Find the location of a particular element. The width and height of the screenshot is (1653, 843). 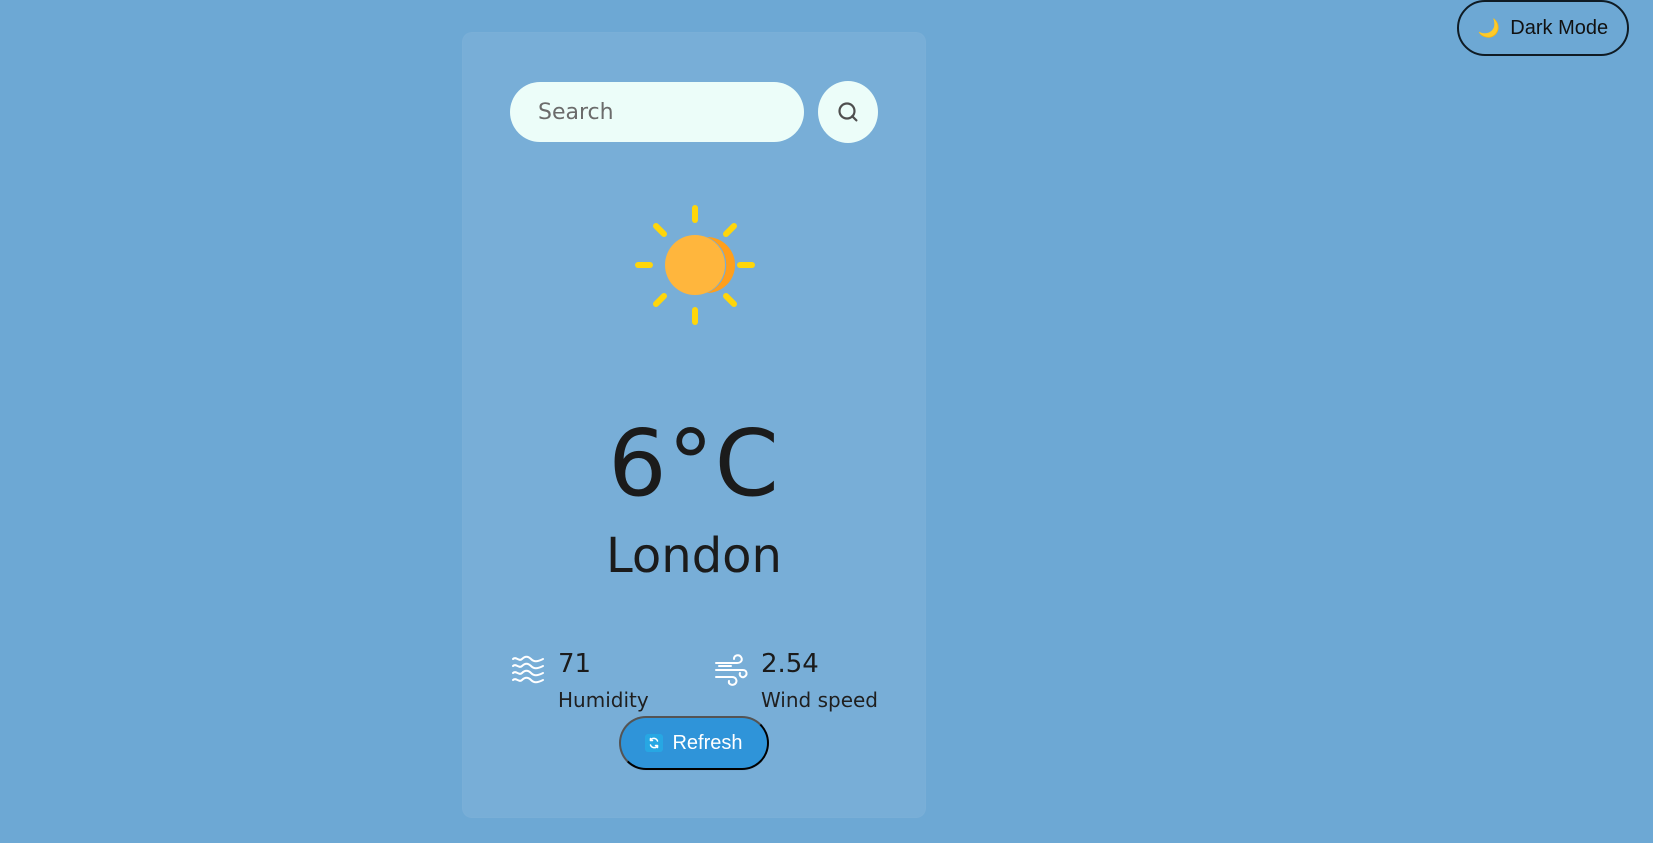

refresh-button: Refresh is located at coordinates (694, 743).